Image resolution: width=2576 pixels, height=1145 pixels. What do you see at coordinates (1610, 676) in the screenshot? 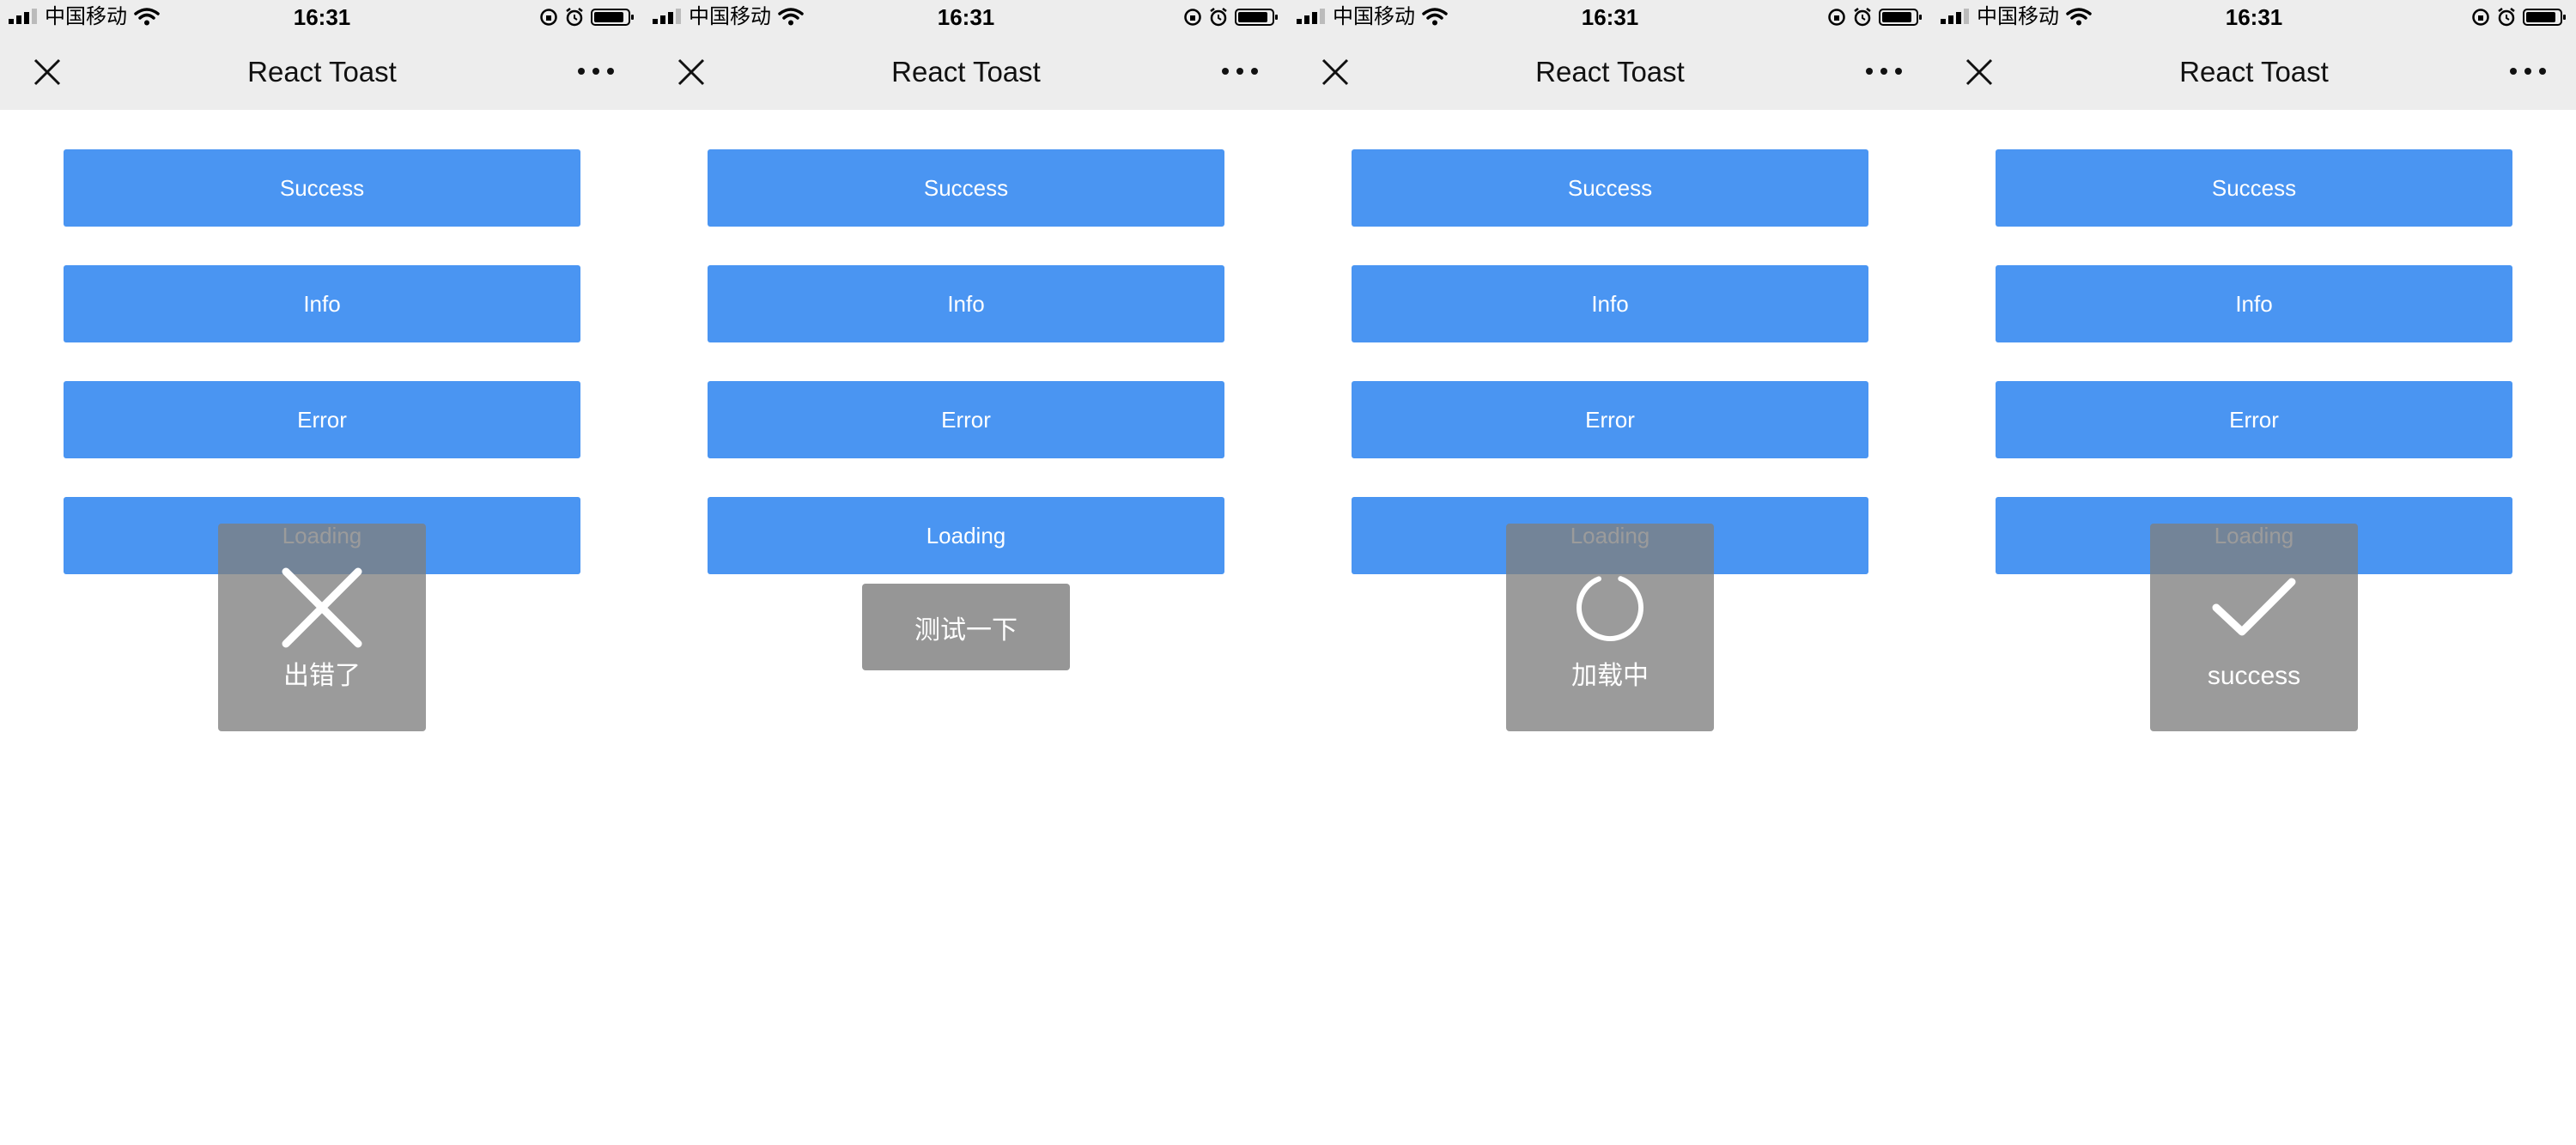
I see `toast-text: 加载中` at bounding box center [1610, 676].